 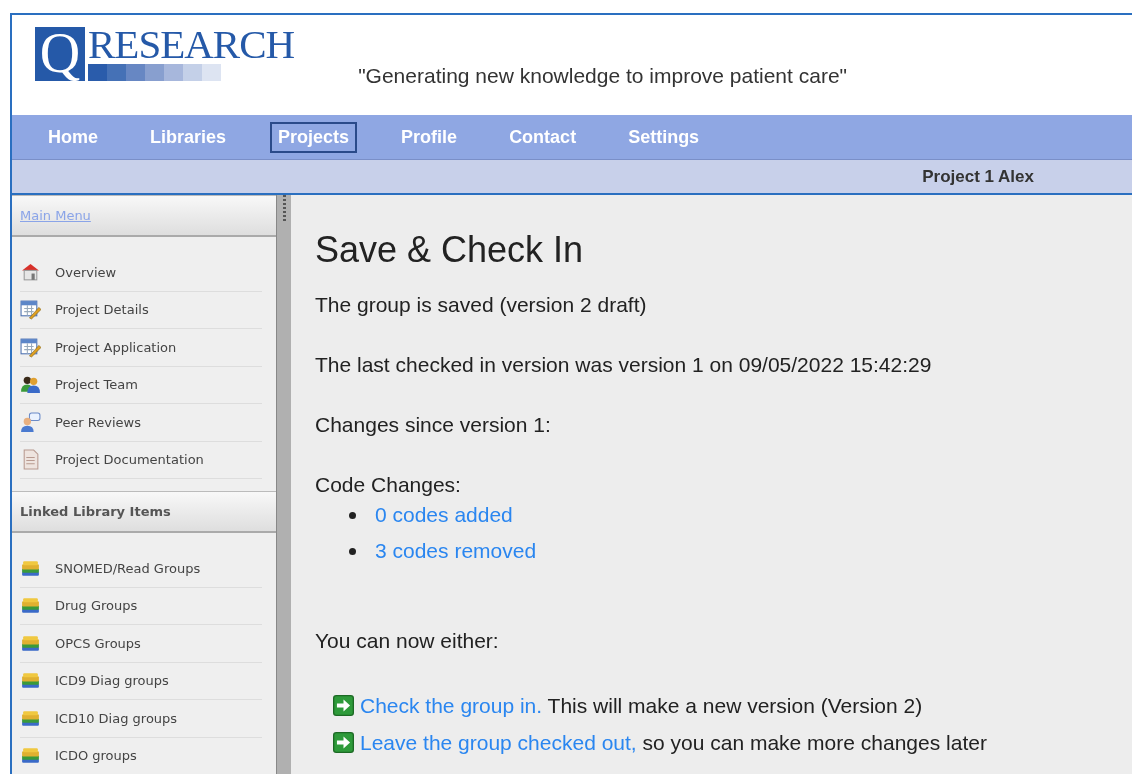 I want to click on info-text: The group is saved (version 2 draft), so click(x=481, y=305).